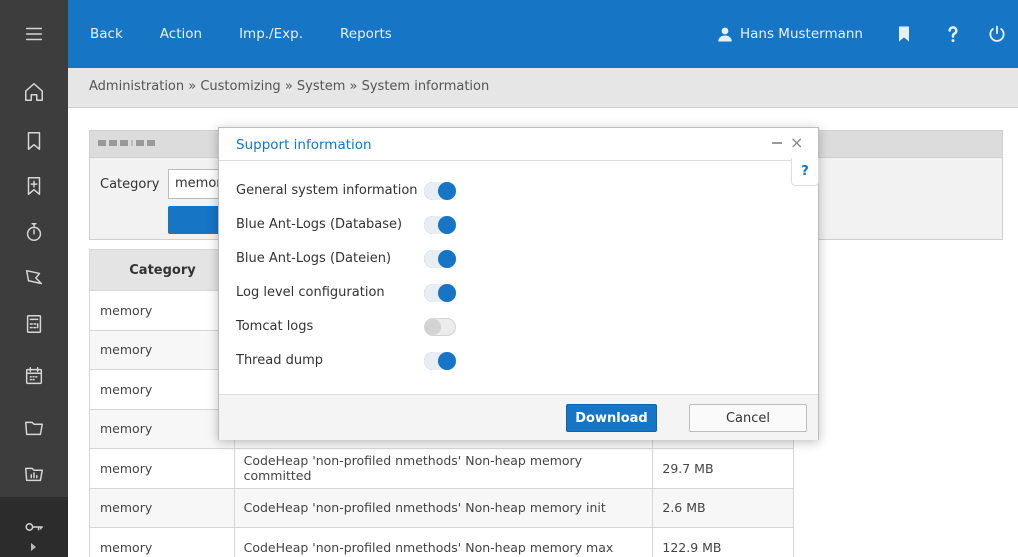 The height and width of the screenshot is (557, 1018). I want to click on minimize-icon, so click(777, 143).